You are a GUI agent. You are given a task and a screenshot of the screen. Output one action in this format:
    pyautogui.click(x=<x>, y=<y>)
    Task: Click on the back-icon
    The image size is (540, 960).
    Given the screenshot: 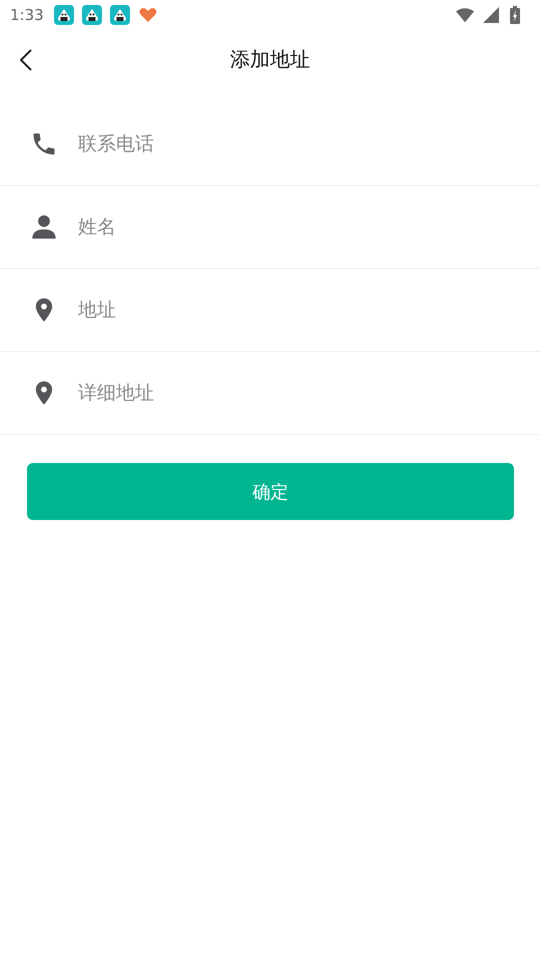 What is the action you would take?
    pyautogui.click(x=26, y=60)
    